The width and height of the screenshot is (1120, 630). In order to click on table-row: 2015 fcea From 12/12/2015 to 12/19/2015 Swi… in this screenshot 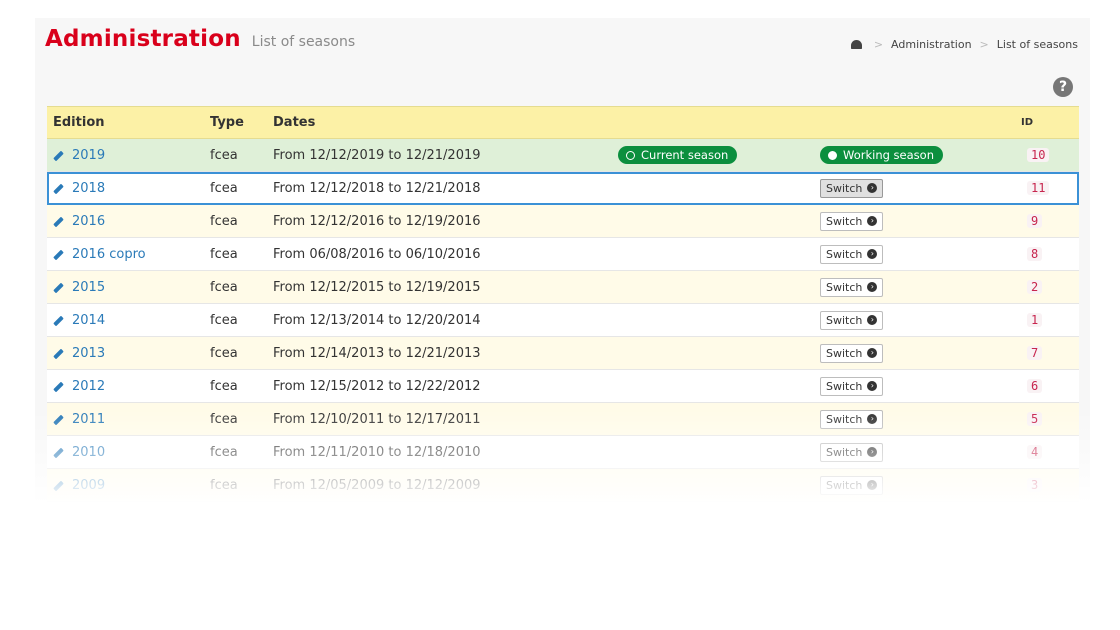, I will do `click(563, 287)`.